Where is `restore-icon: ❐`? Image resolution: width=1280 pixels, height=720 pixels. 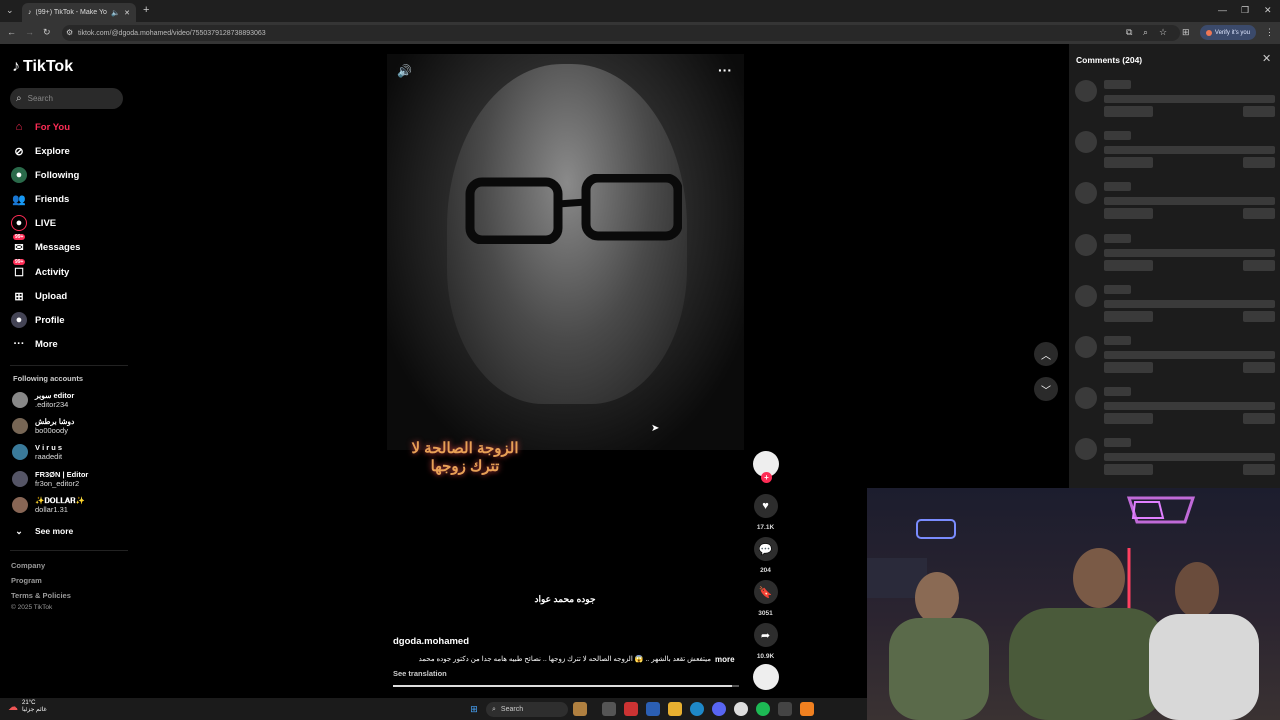
restore-icon: ❐ is located at coordinates (1245, 10).